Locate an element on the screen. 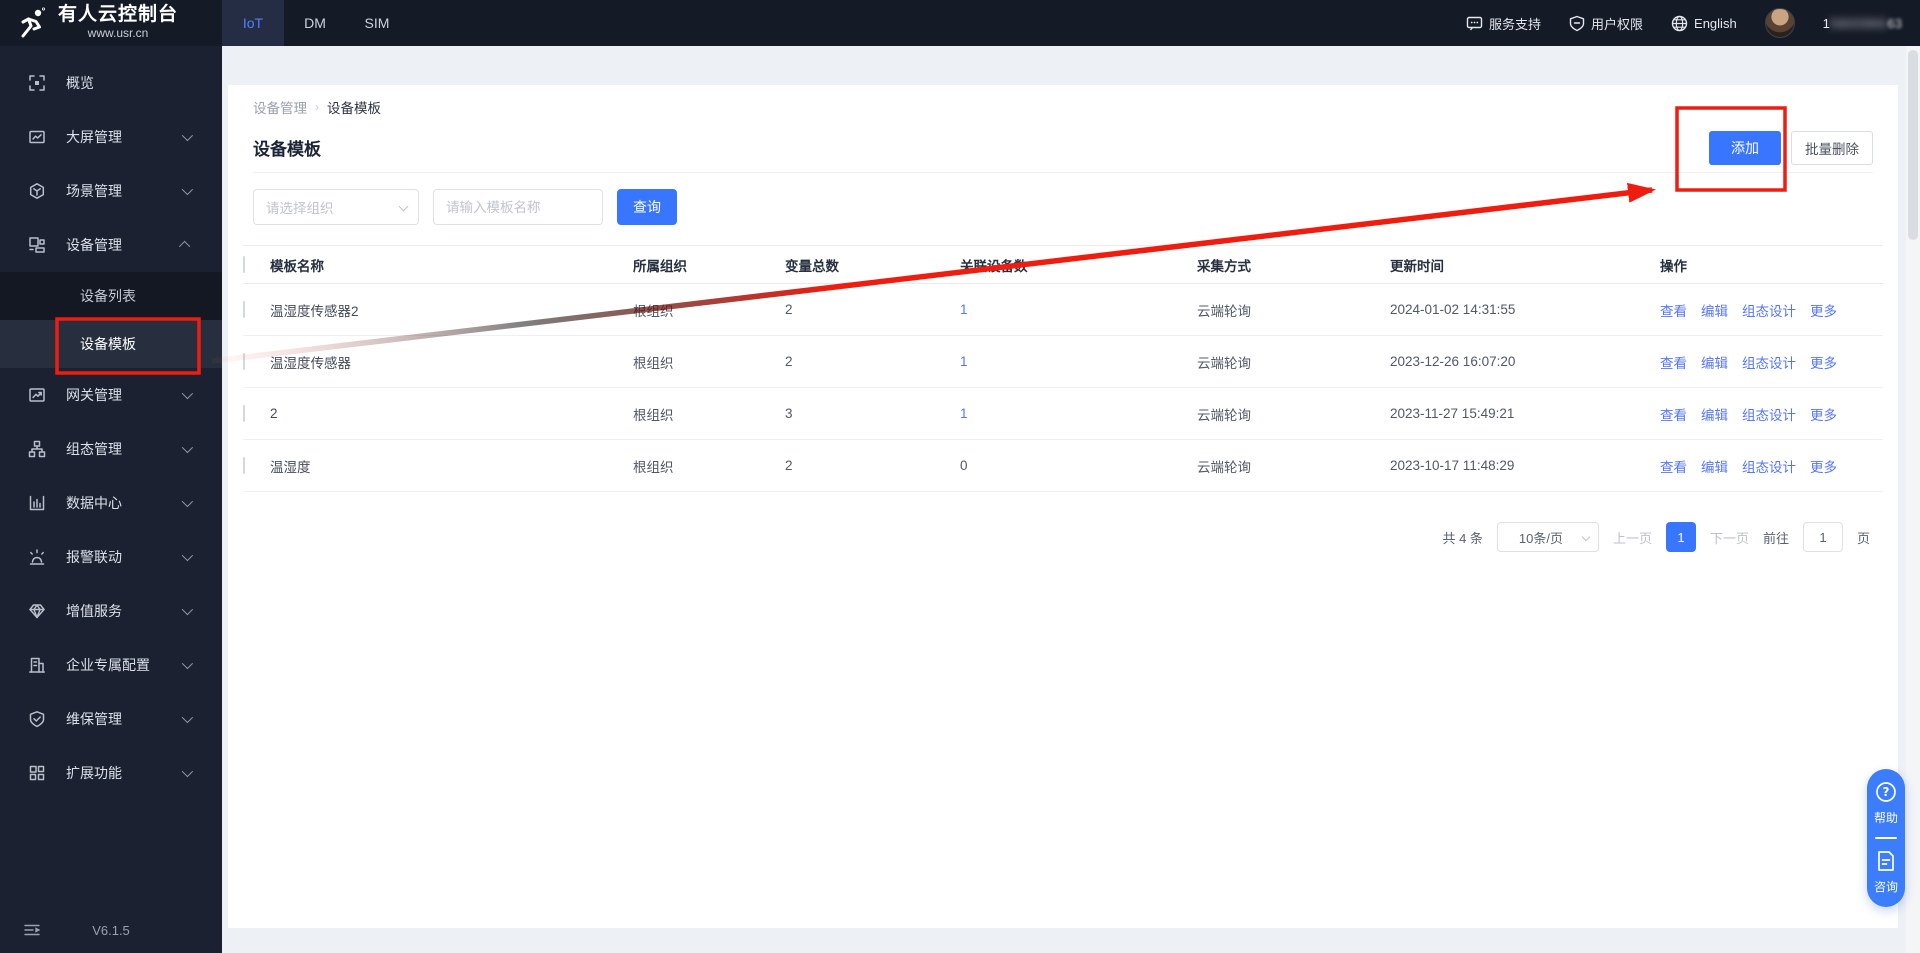  table-header-row: 模板名称 所属组织 变量总数 关联设备数 采集方式 更新时间 操作 is located at coordinates (1063, 265).